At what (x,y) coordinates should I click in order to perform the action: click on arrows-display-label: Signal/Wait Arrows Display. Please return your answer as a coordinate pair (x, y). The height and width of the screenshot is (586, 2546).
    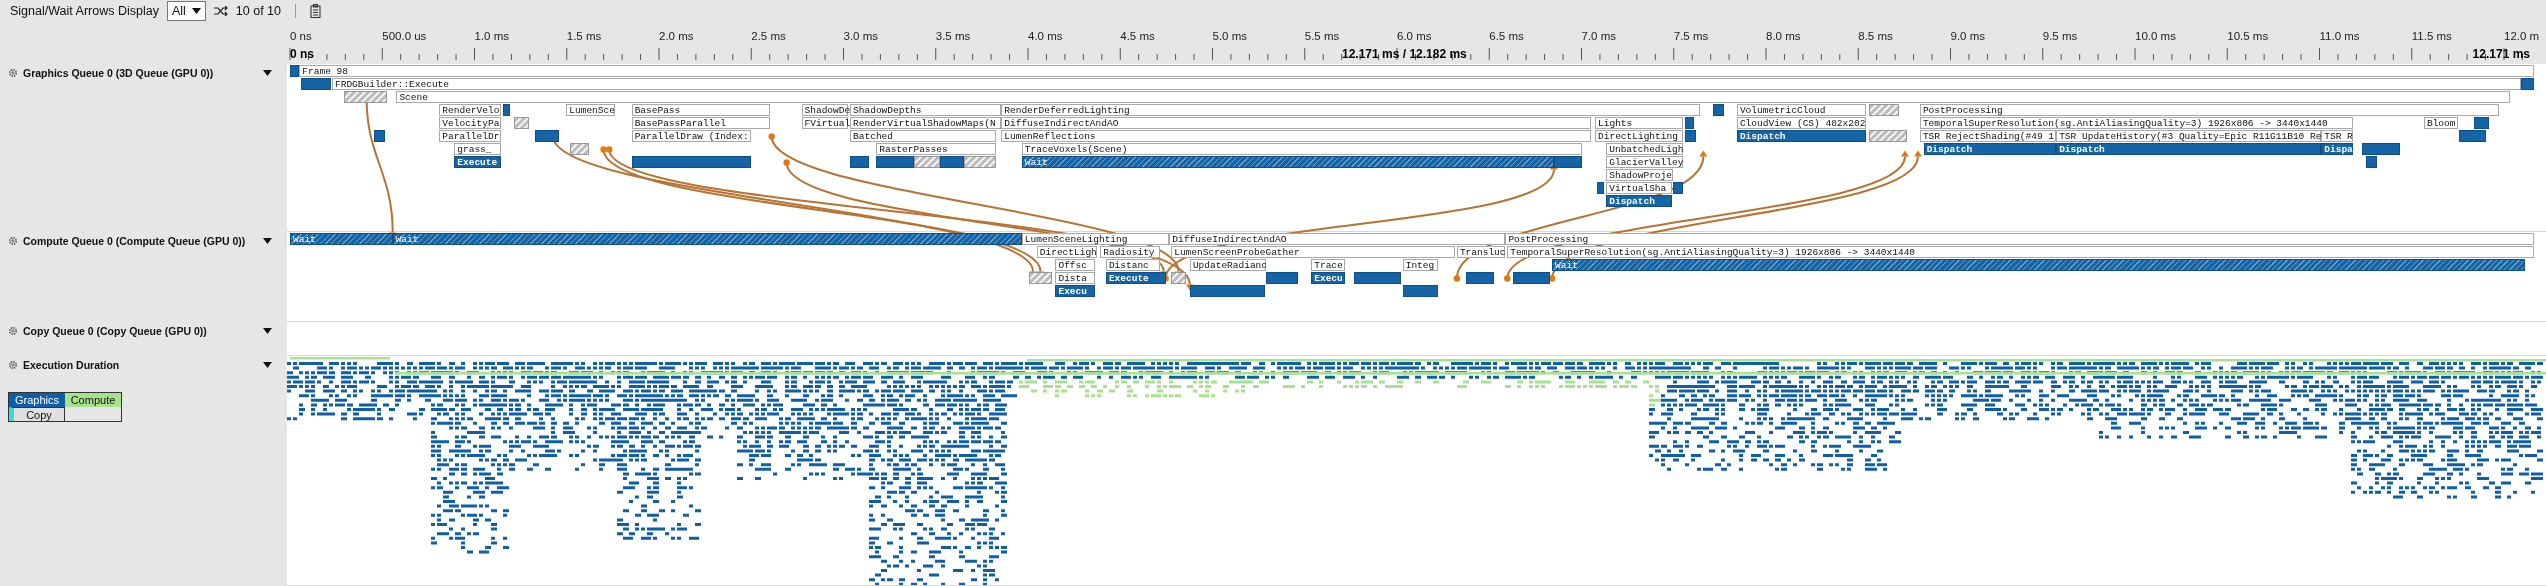
    Looking at the image, I should click on (84, 11).